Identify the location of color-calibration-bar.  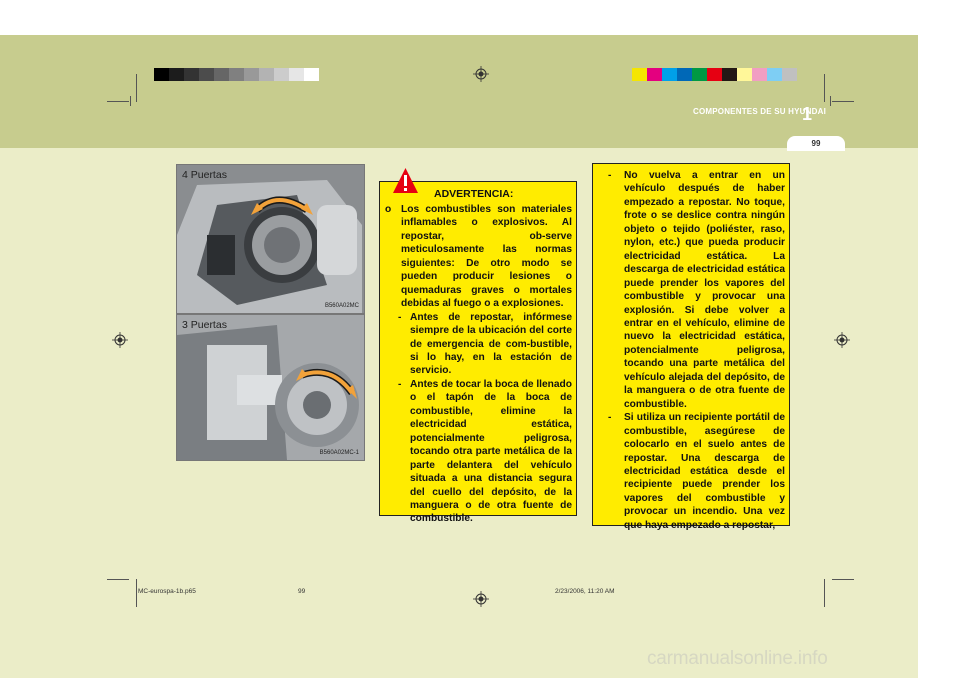
(714, 74).